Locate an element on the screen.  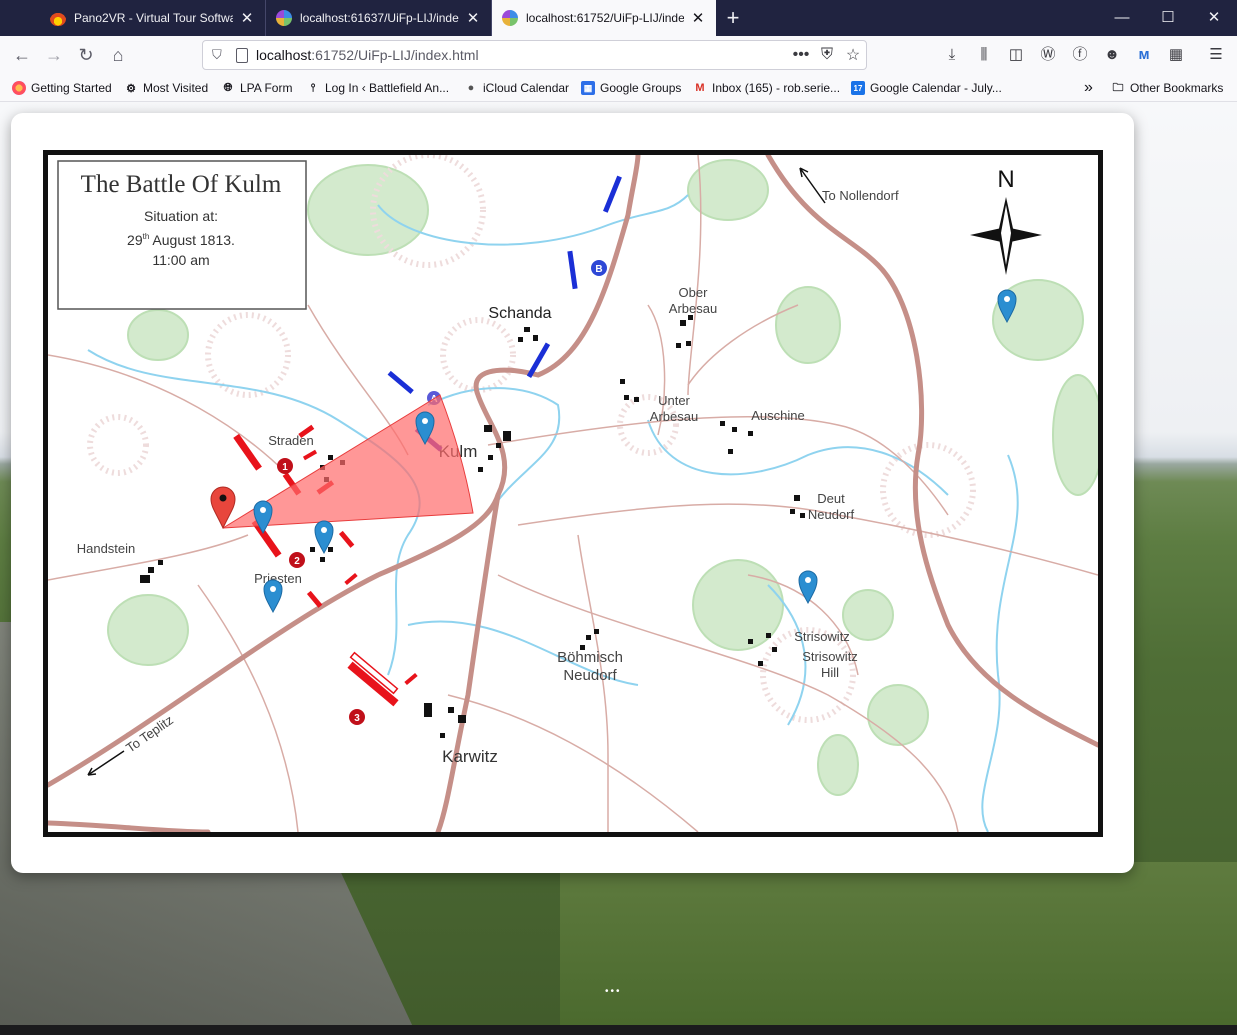
globe-icon is located at coordinates (510, 18).